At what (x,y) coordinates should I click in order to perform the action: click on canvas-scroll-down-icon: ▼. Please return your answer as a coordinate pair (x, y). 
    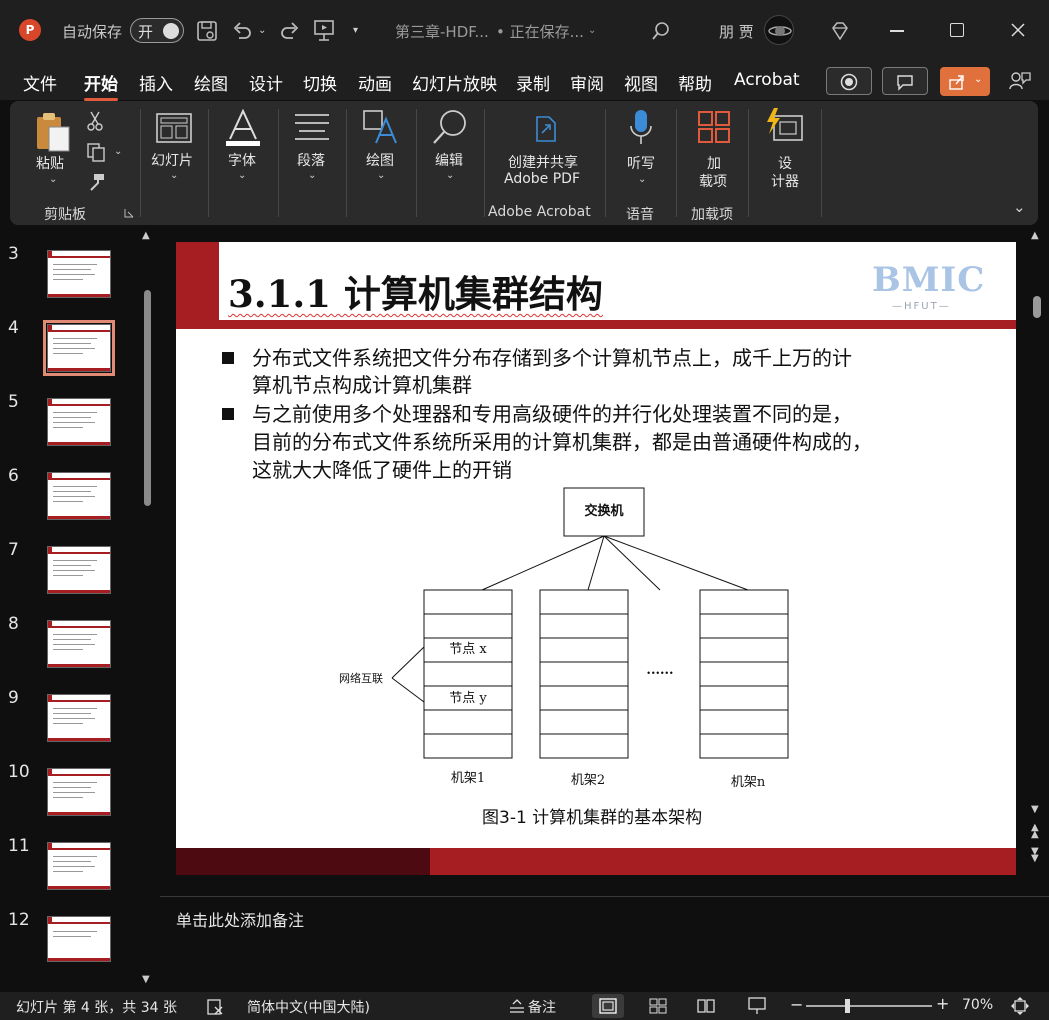
    Looking at the image, I should click on (1035, 809).